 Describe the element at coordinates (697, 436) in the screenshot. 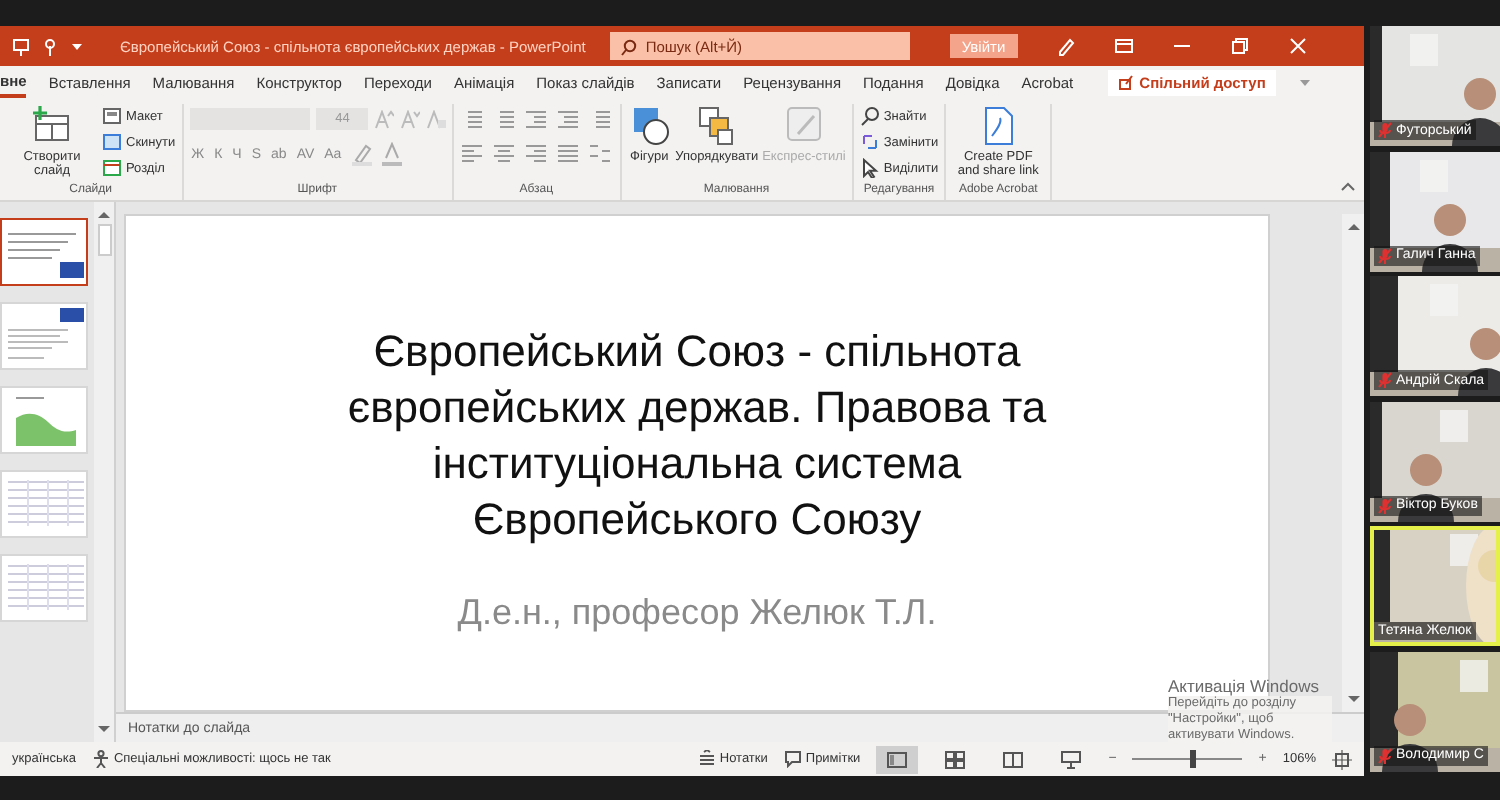

I see `slide-title: Європейський Союз - спільнота європейських держав. Правова та інституціональна система Європейського Союзу` at that location.